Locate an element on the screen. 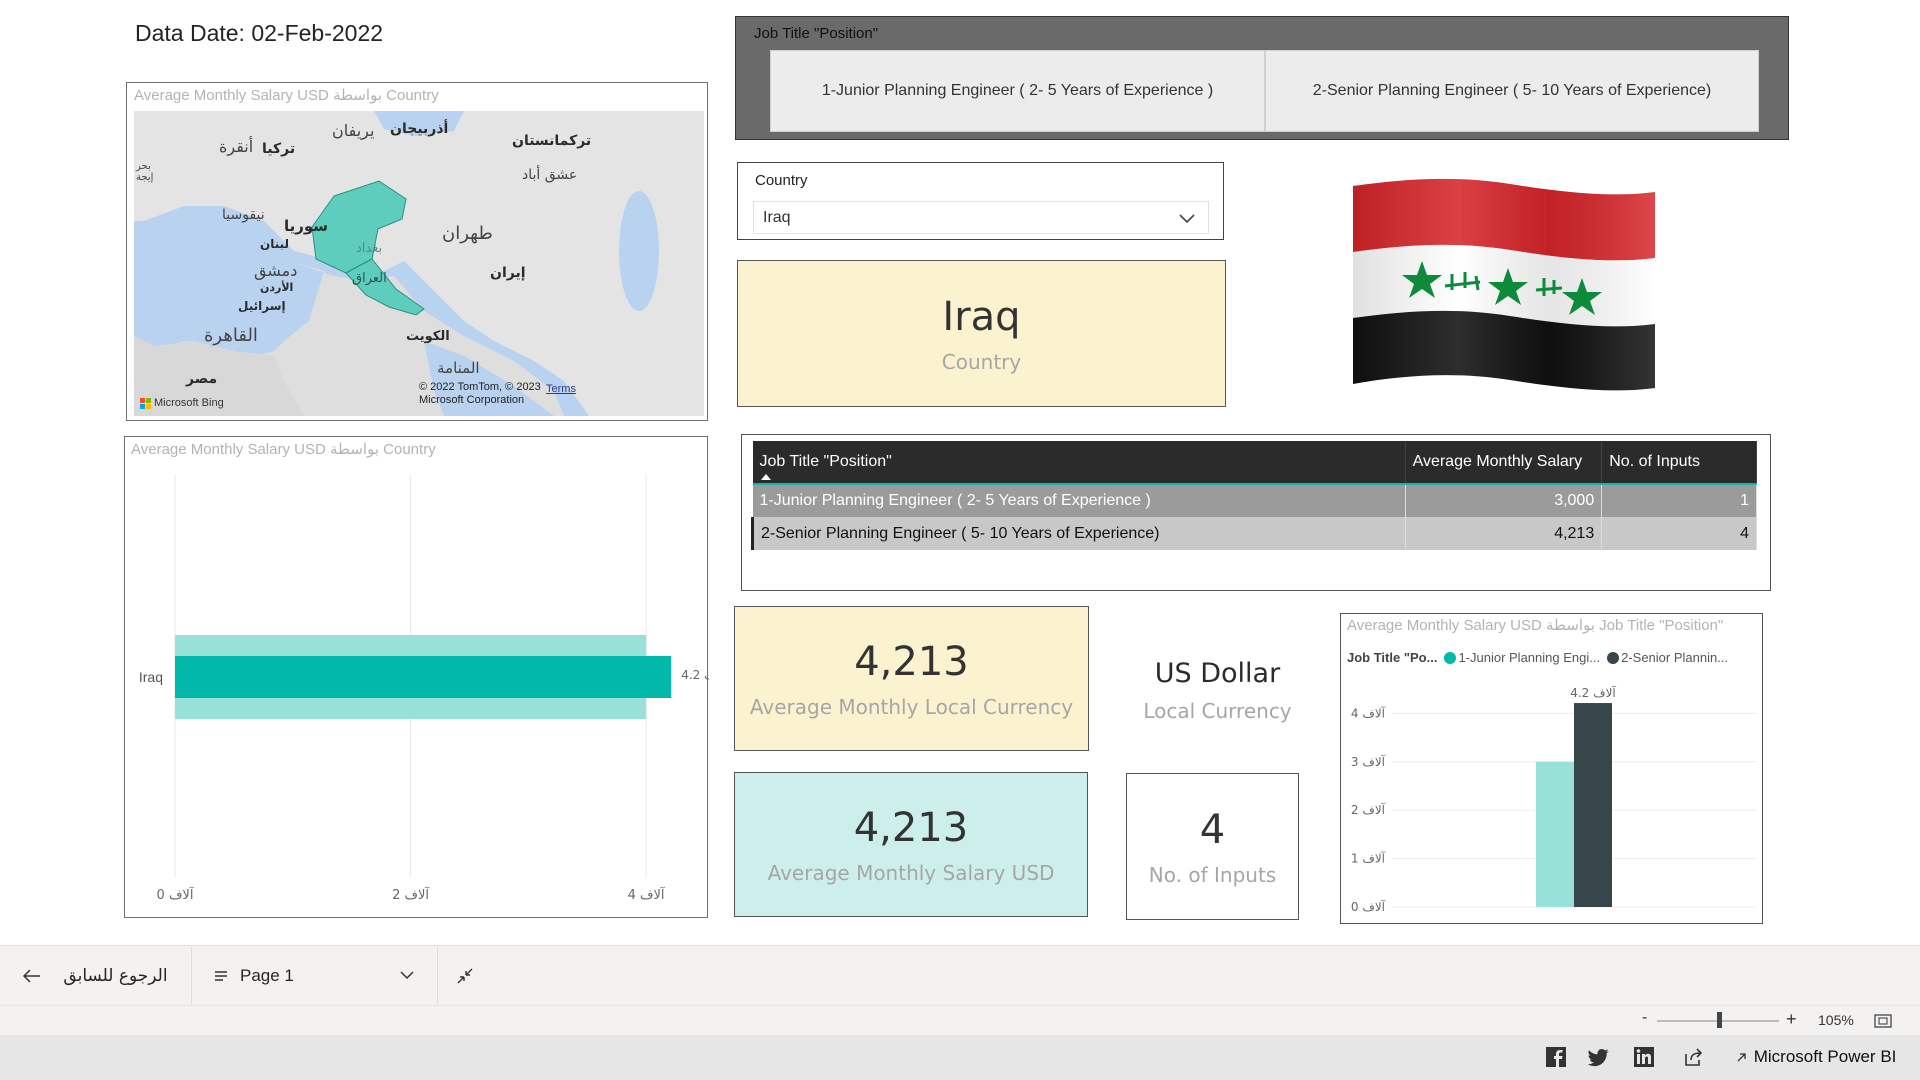  arrow-left-icon is located at coordinates (32, 976).